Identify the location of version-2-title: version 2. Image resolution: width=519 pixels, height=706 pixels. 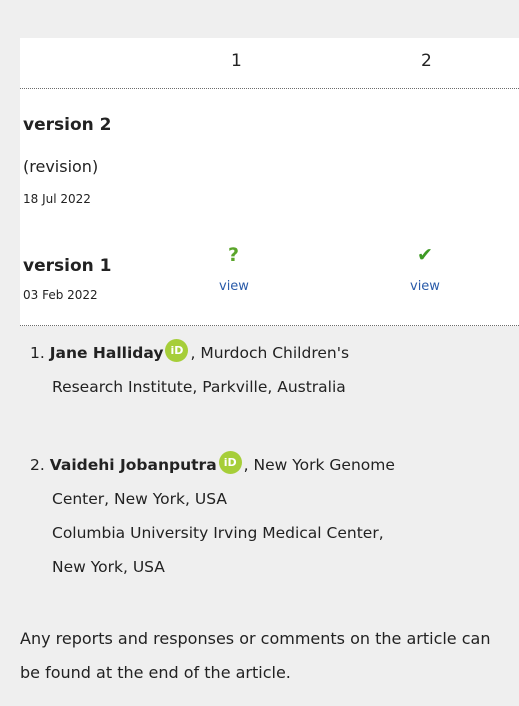
(67, 125).